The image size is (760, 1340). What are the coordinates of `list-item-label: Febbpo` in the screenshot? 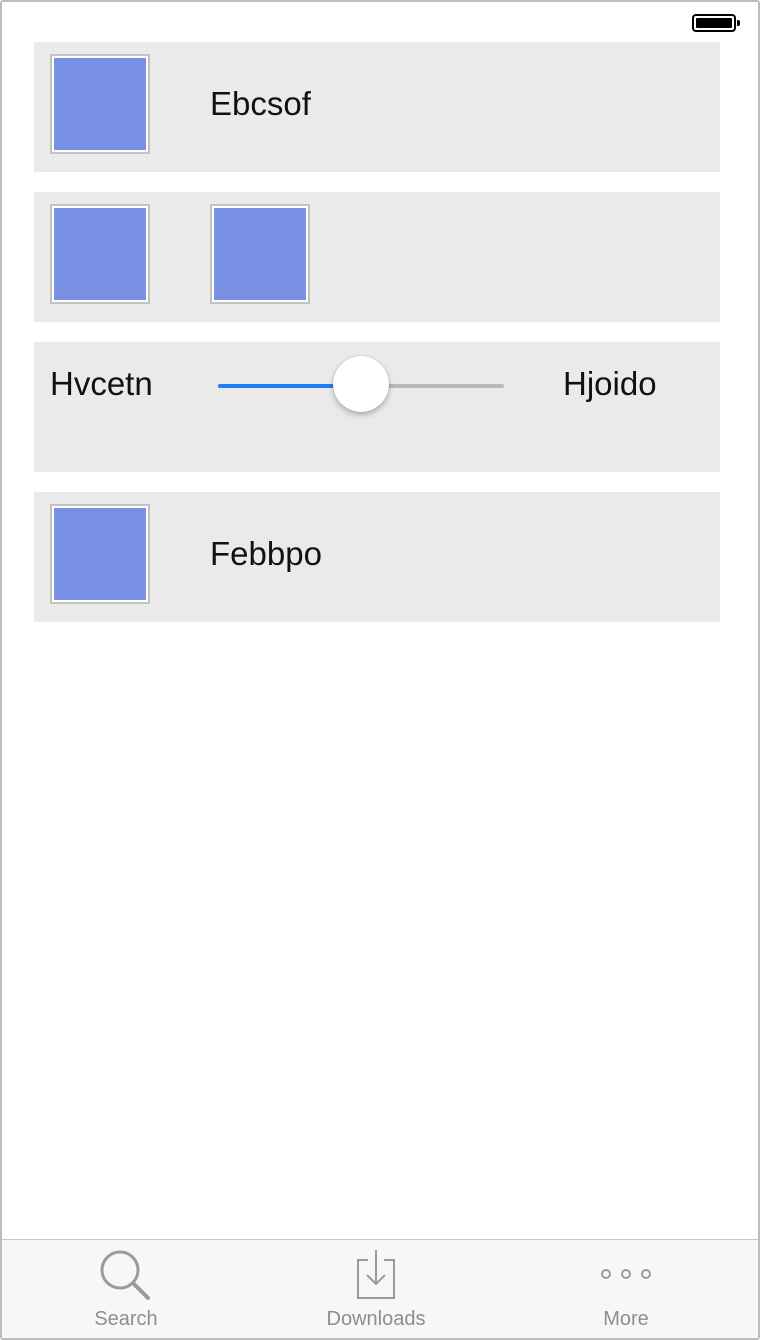 It's located at (266, 553).